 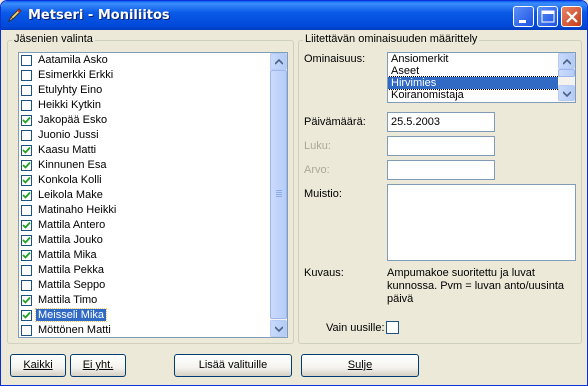 What do you see at coordinates (53, 39) in the screenshot?
I see `members-group-legend: Jäsenien valinta` at bounding box center [53, 39].